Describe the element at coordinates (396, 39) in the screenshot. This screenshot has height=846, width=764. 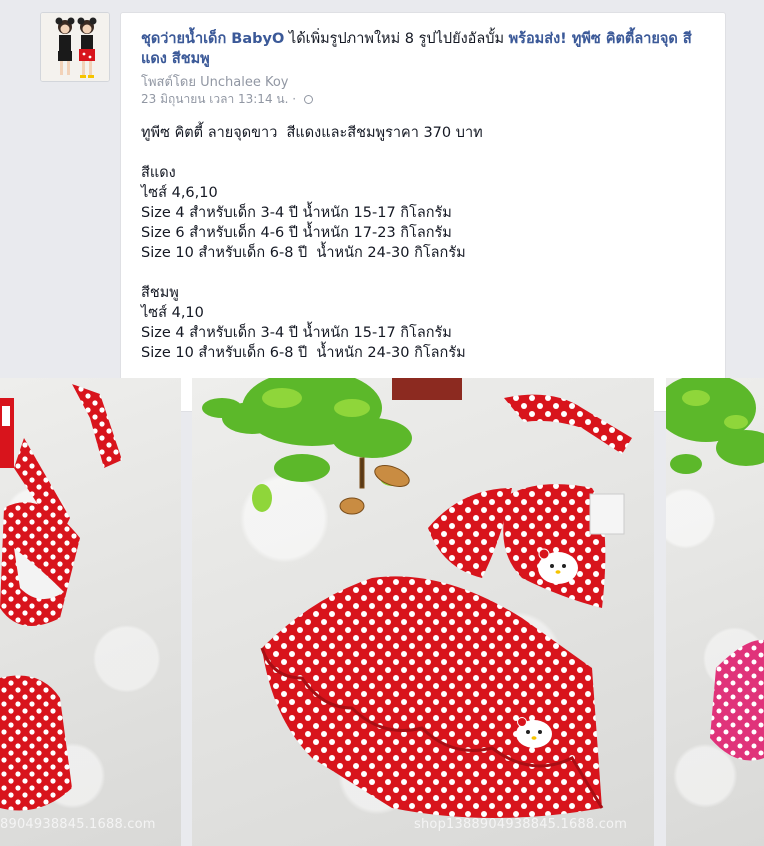
I see `post-action-text: ได้เพิ่มรูปภาพใหม่ 8 รูปไปยังอัลบั้ม` at that location.